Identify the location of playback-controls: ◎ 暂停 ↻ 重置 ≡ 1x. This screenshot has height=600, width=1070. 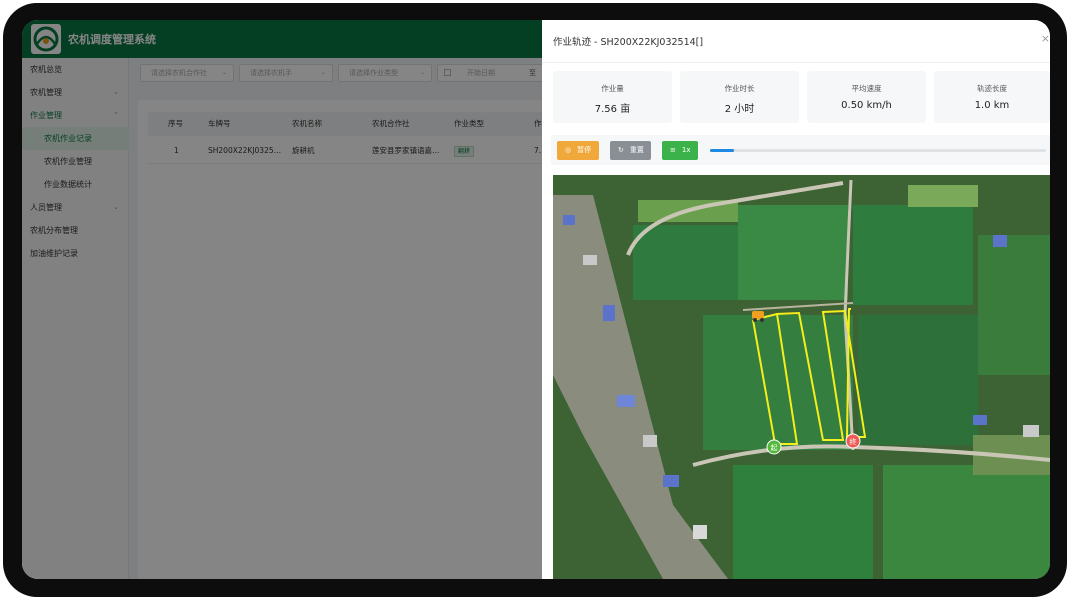
(800, 150).